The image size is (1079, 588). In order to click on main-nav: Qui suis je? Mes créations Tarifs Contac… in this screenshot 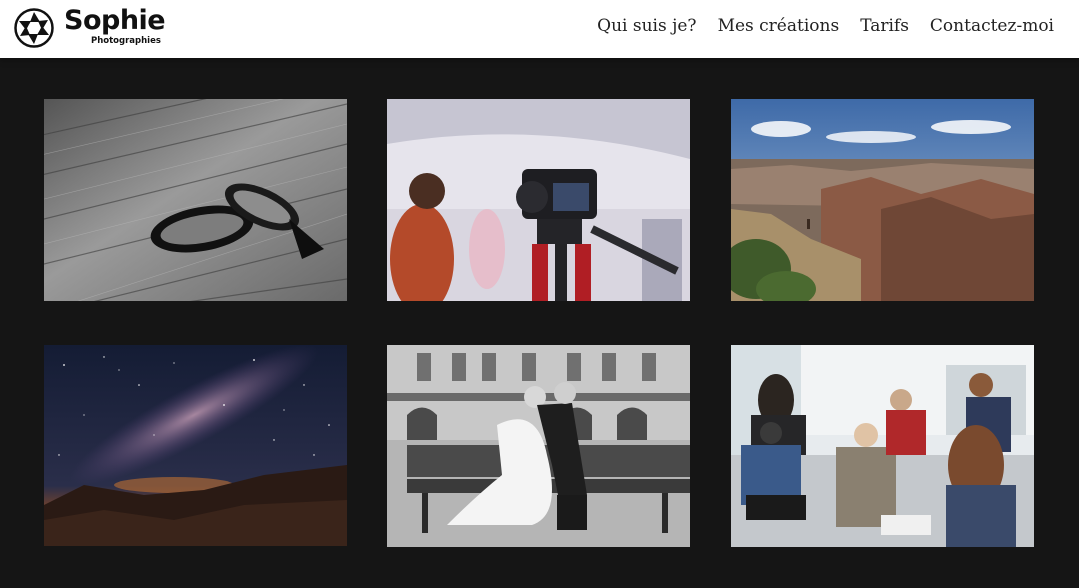, I will do `click(825, 26)`.